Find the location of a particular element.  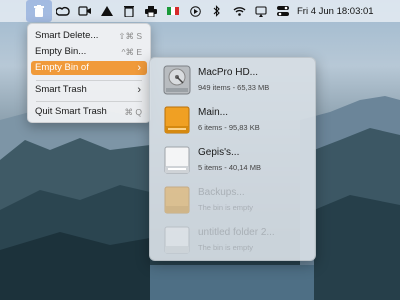

disk-info: 949 items - 65,33 MB is located at coordinates (234, 87).